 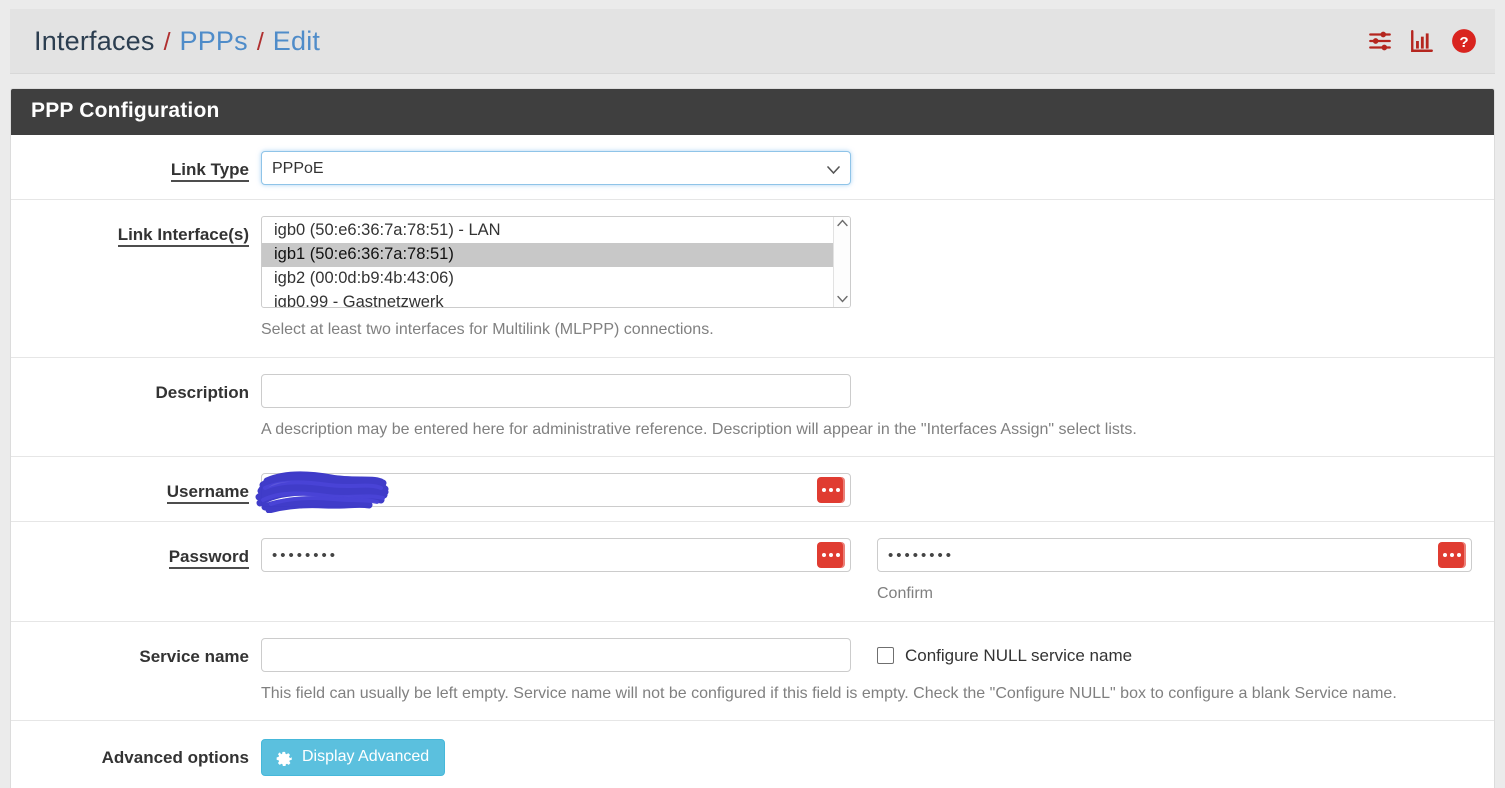 What do you see at coordinates (752, 112) in the screenshot?
I see `panel-title: PPP Configuration` at bounding box center [752, 112].